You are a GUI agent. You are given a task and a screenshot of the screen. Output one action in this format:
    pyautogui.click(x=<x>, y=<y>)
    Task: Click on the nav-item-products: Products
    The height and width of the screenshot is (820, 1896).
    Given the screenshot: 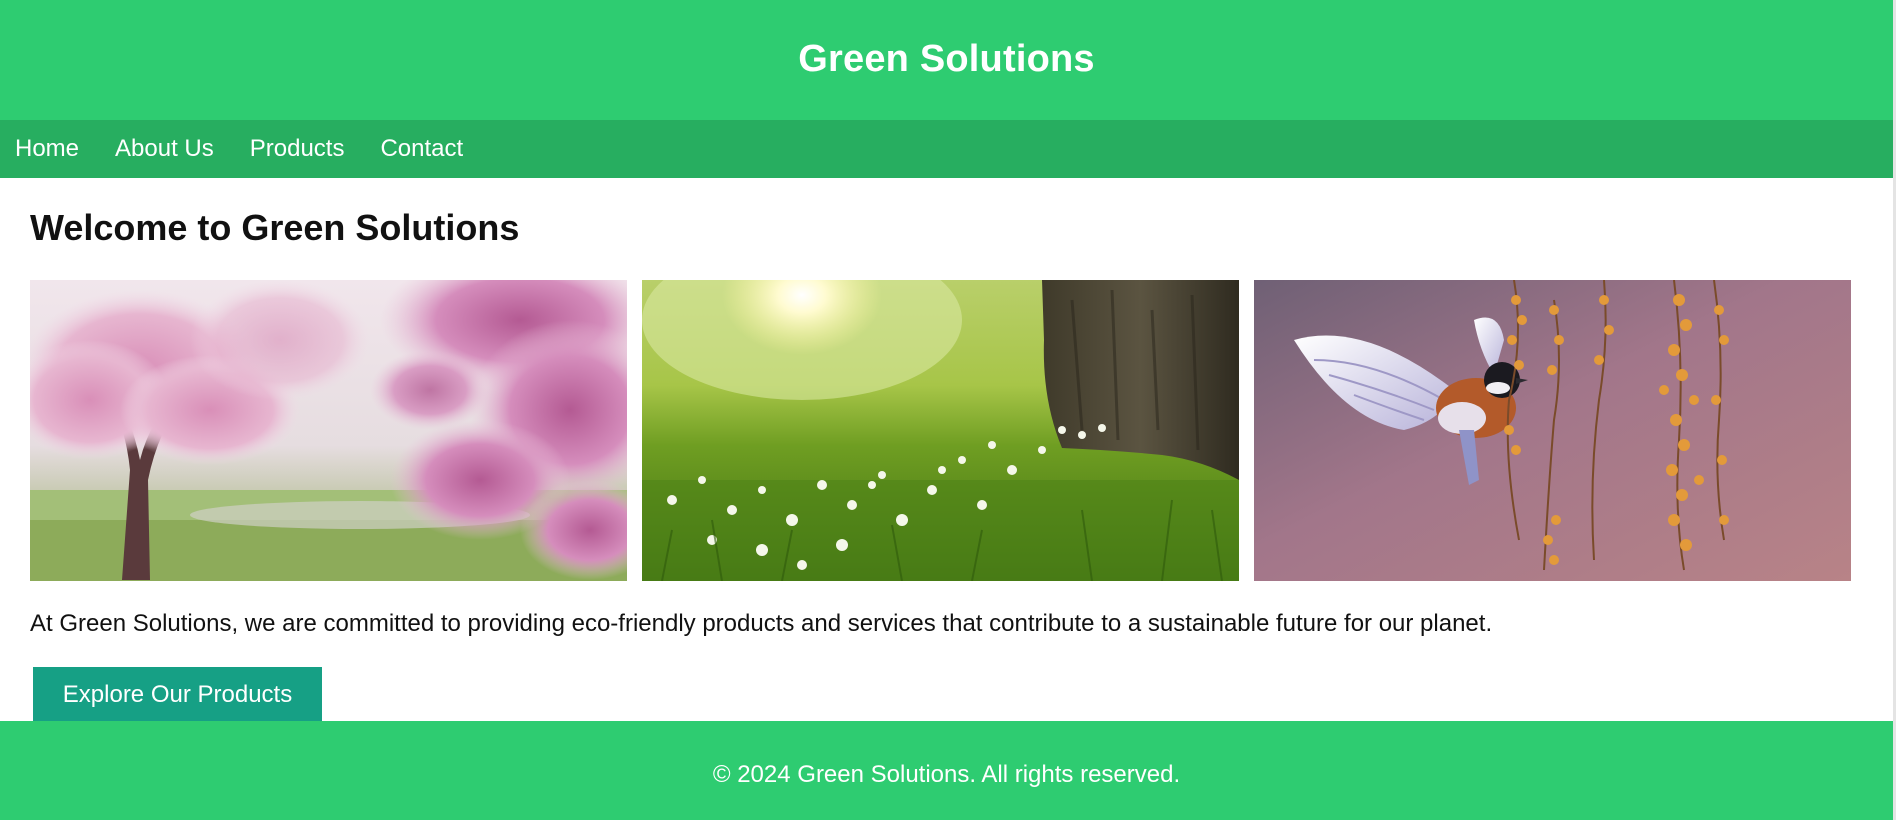 What is the action you would take?
    pyautogui.click(x=297, y=149)
    